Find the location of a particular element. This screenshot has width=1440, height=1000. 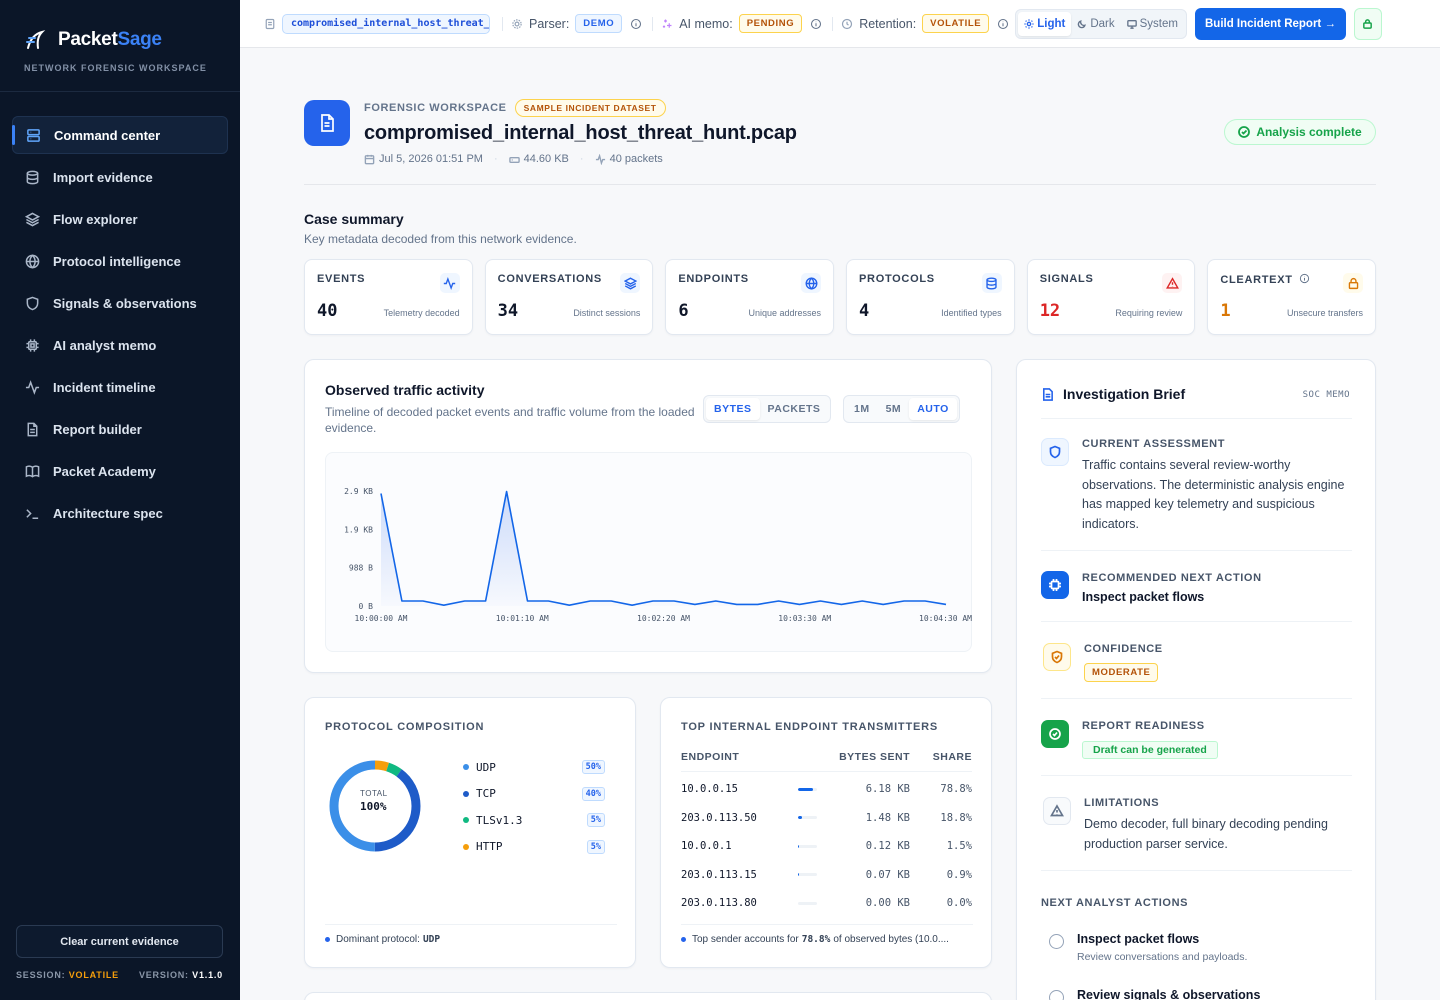

session-lock-button is located at coordinates (1367, 23).